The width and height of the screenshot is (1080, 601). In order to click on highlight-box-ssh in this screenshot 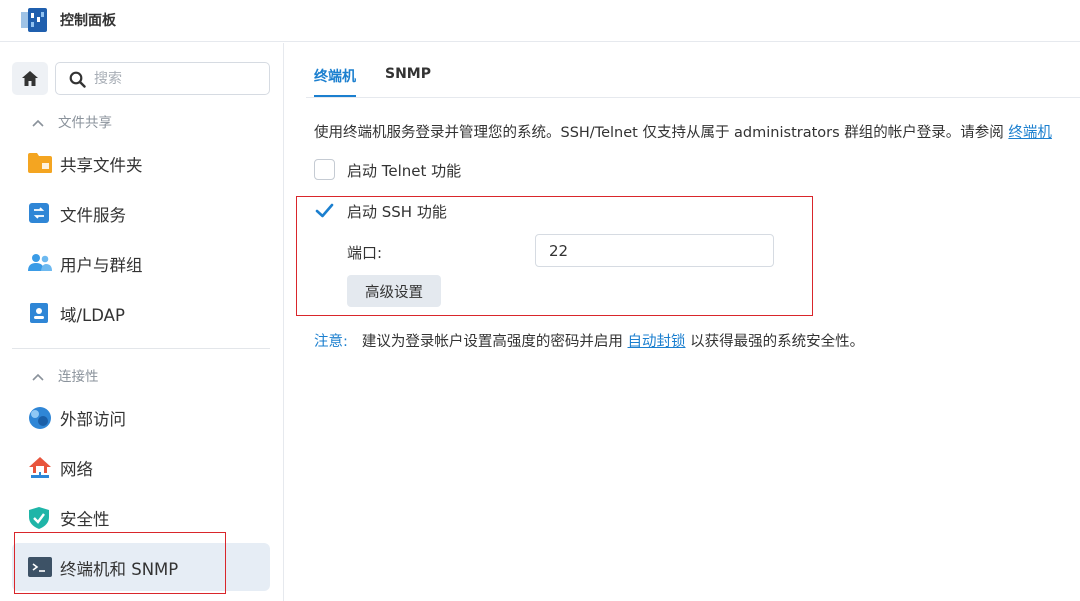, I will do `click(554, 256)`.